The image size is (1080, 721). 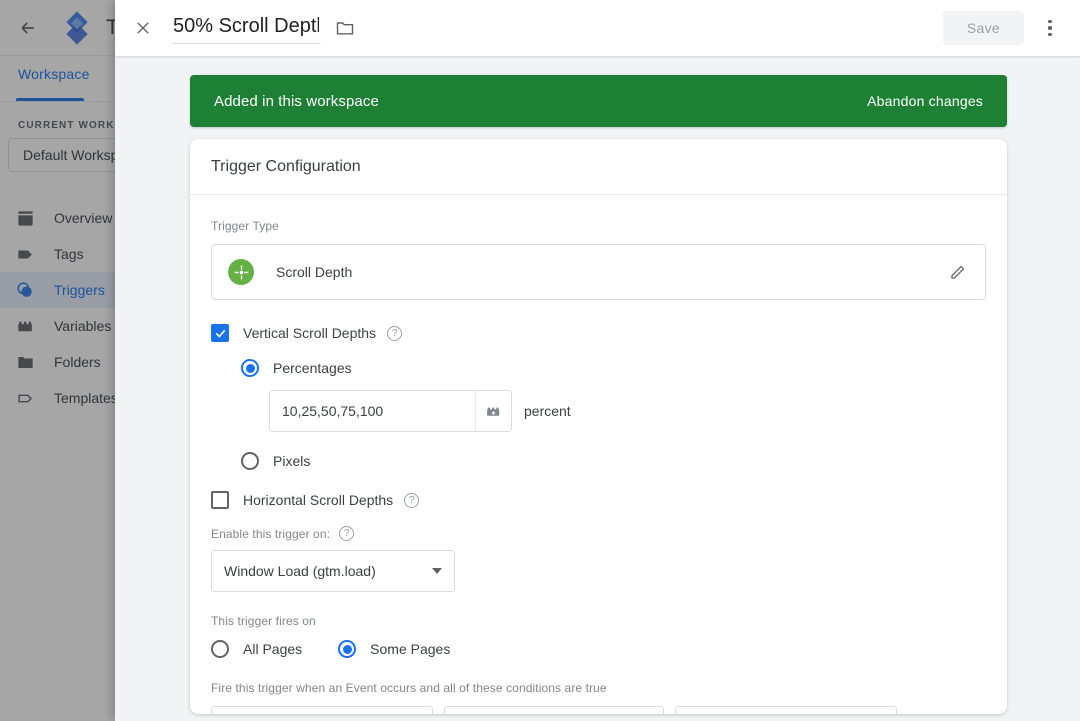 I want to click on scroll-depth-icon, so click(x=241, y=272).